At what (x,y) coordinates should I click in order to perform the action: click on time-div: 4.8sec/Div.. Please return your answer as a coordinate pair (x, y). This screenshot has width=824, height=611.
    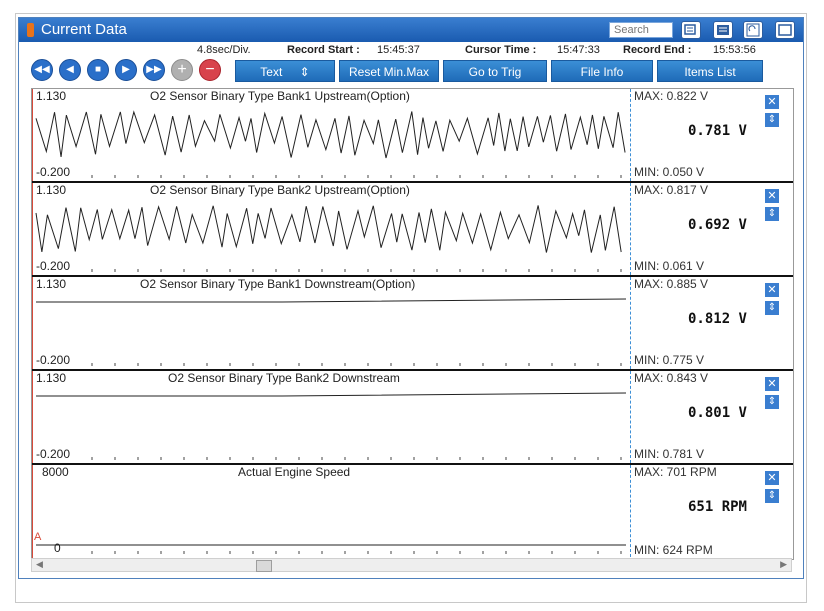
    Looking at the image, I should click on (224, 50).